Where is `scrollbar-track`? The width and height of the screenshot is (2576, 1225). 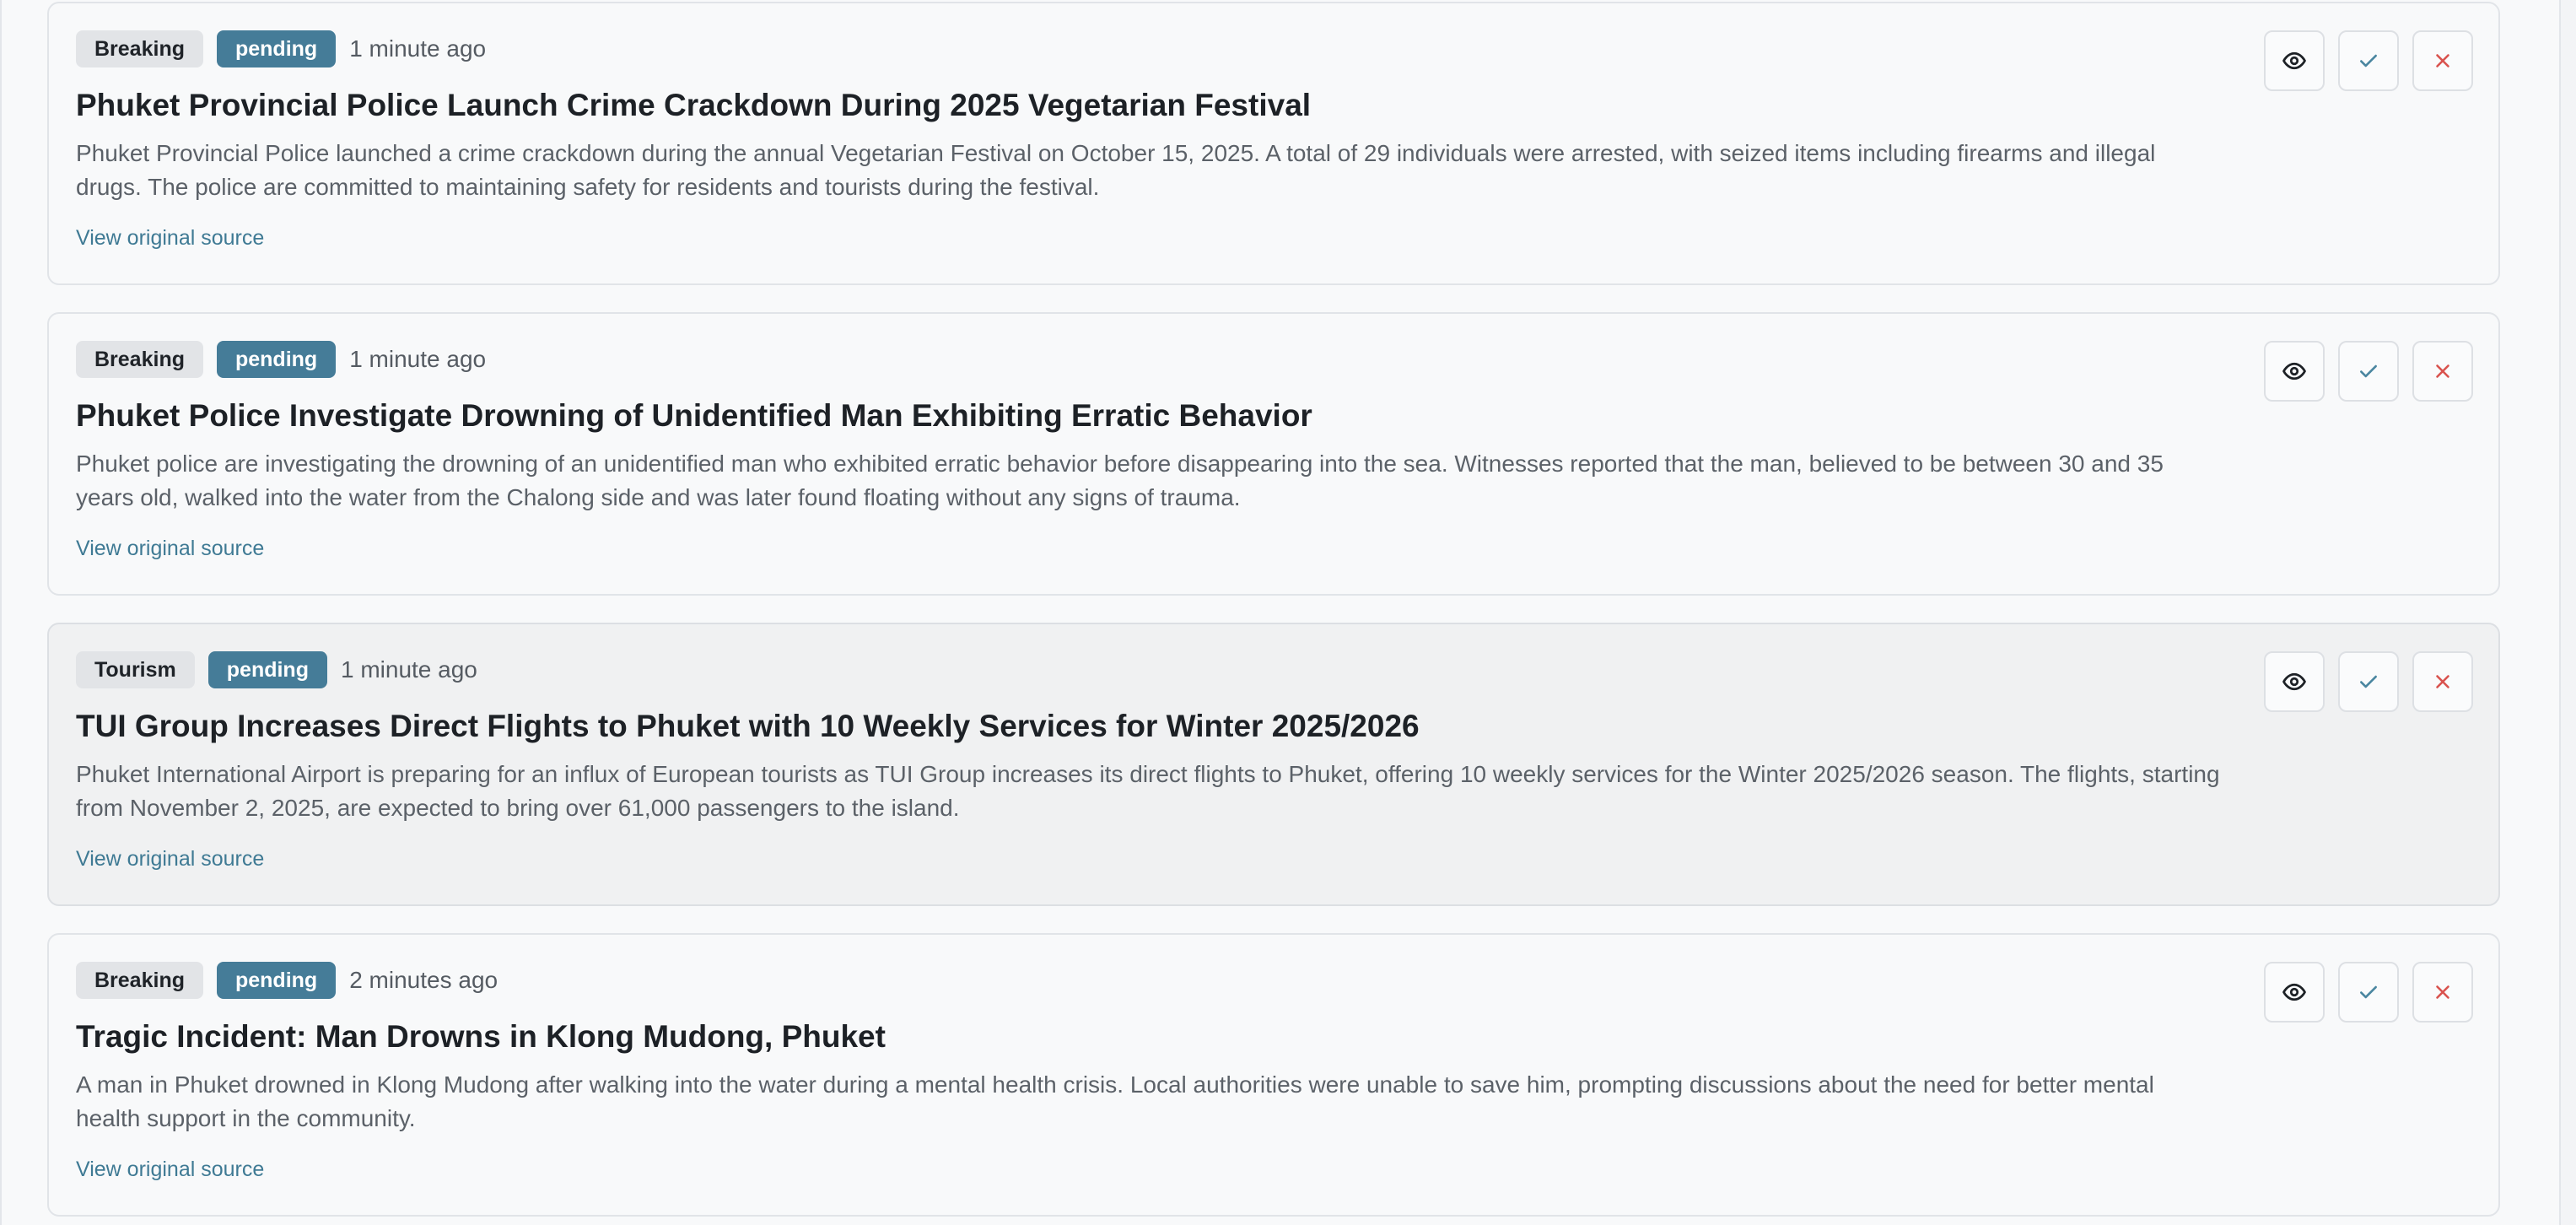
scrollbar-track is located at coordinates (2567, 612).